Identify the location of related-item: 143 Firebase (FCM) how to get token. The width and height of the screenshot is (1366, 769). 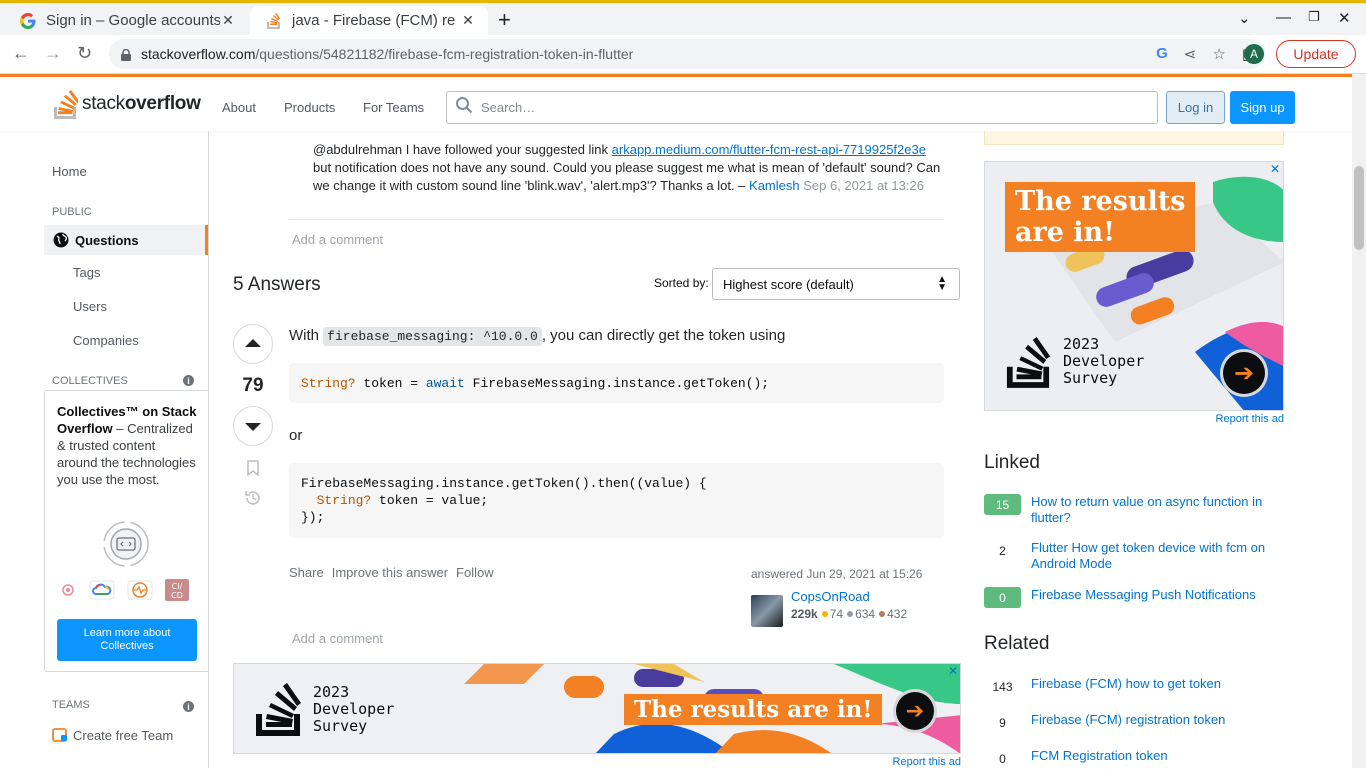
(1134, 686).